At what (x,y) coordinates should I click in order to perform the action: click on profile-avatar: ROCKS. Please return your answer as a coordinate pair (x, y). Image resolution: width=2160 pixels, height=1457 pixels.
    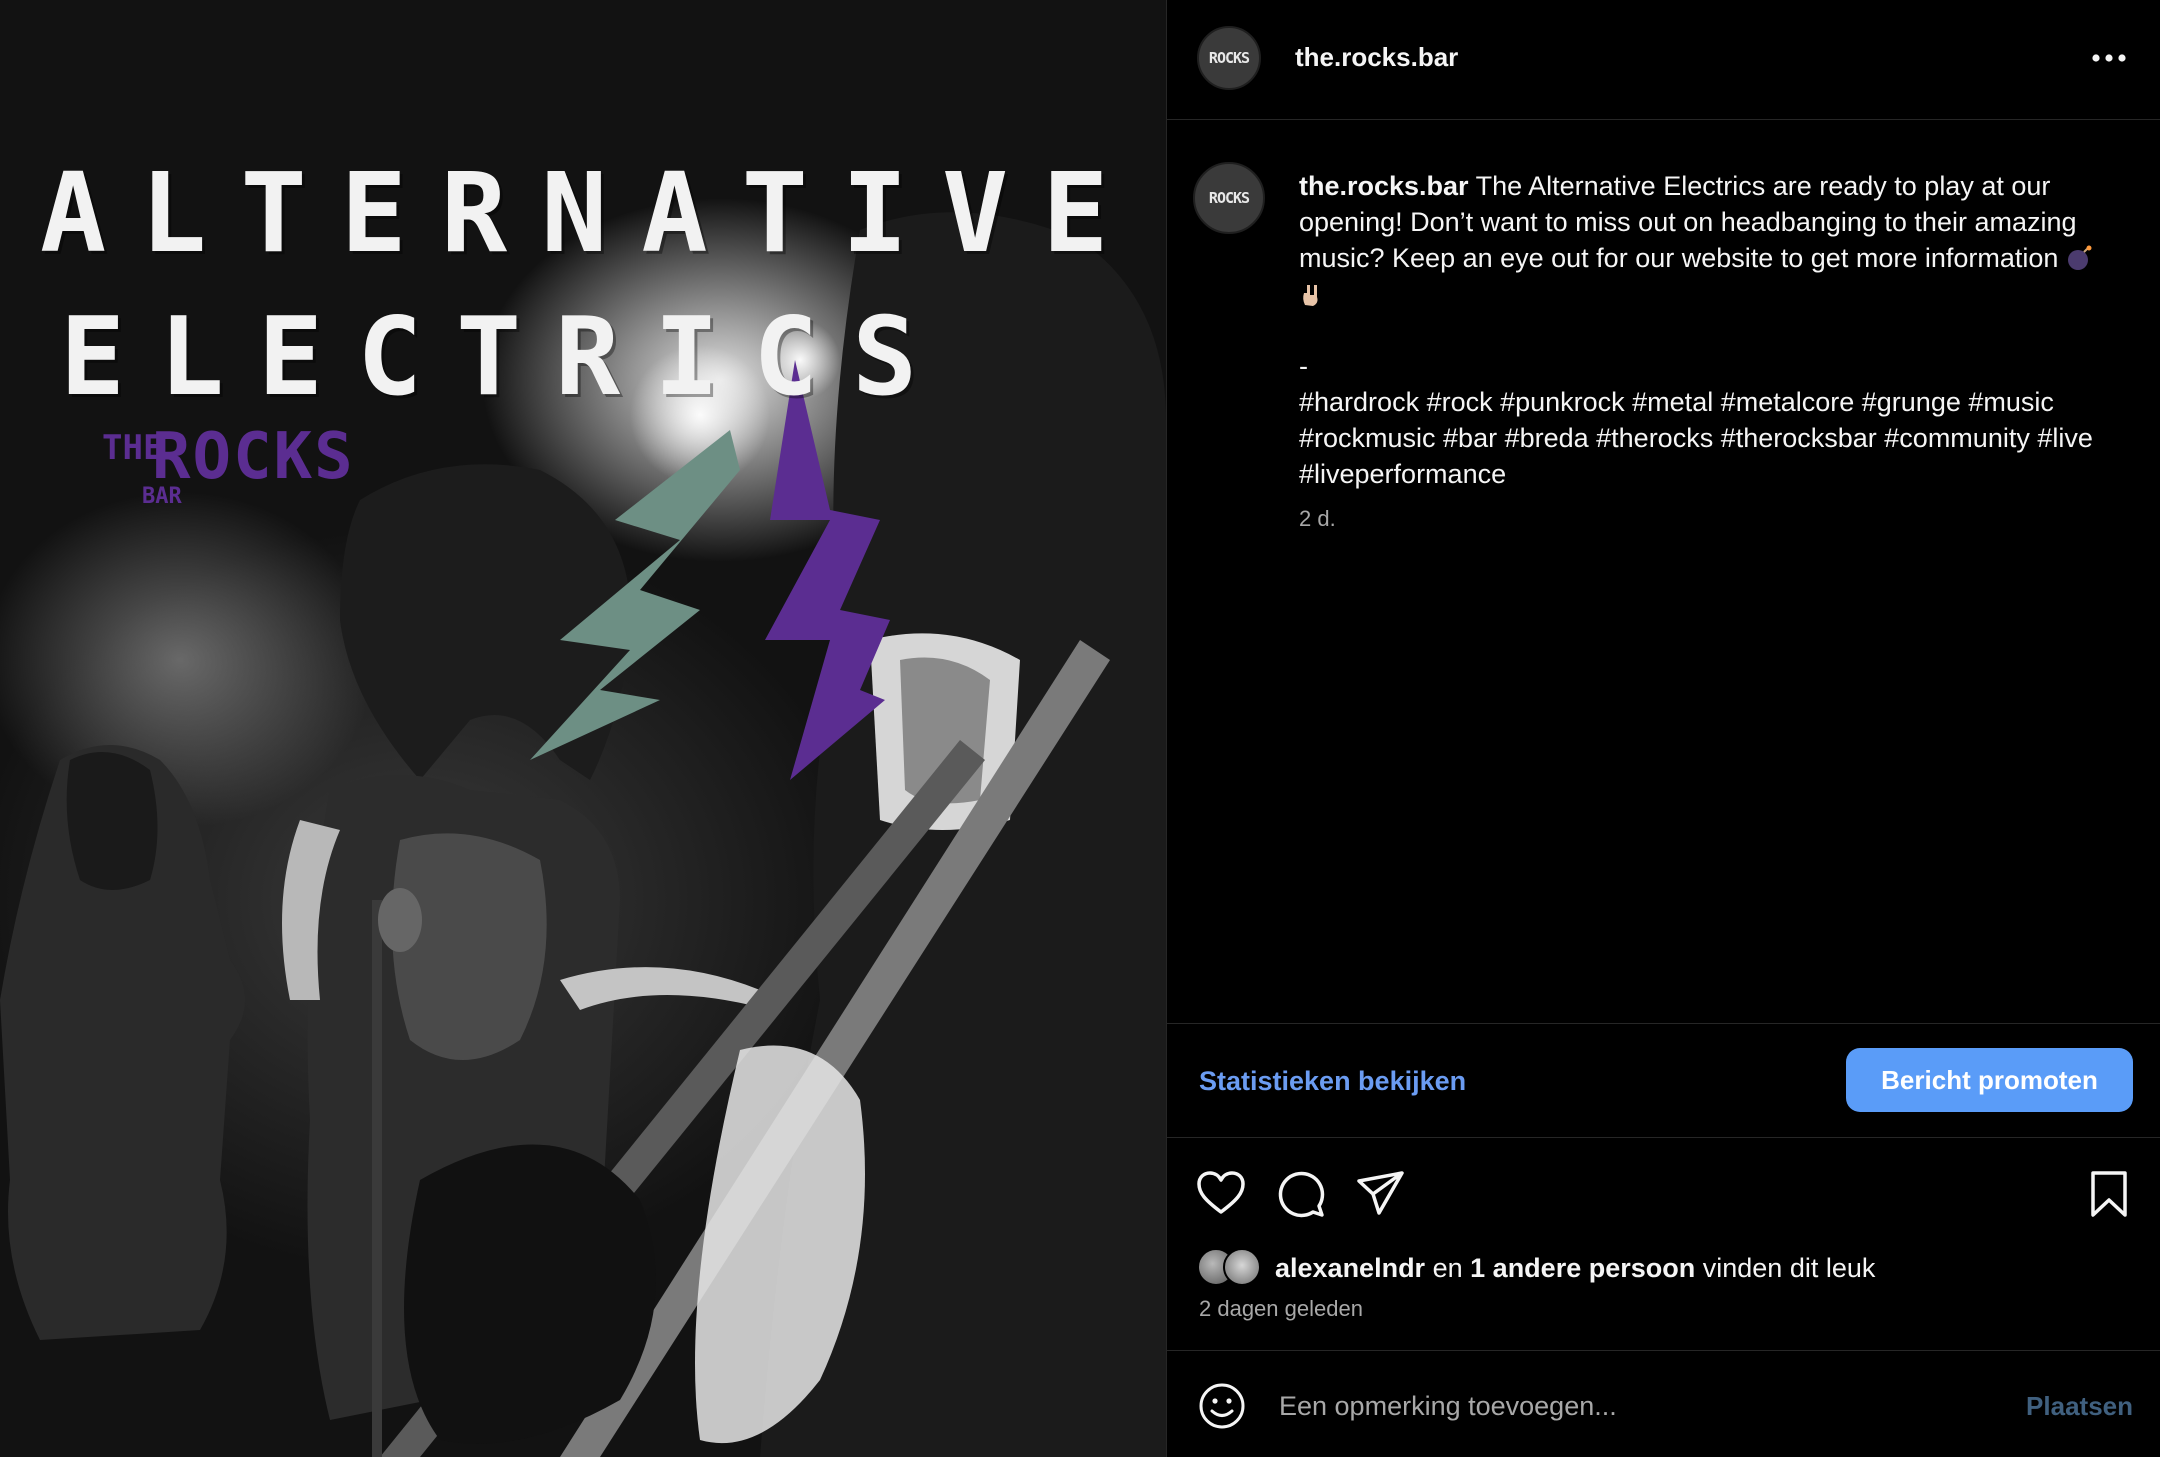
    Looking at the image, I should click on (1229, 58).